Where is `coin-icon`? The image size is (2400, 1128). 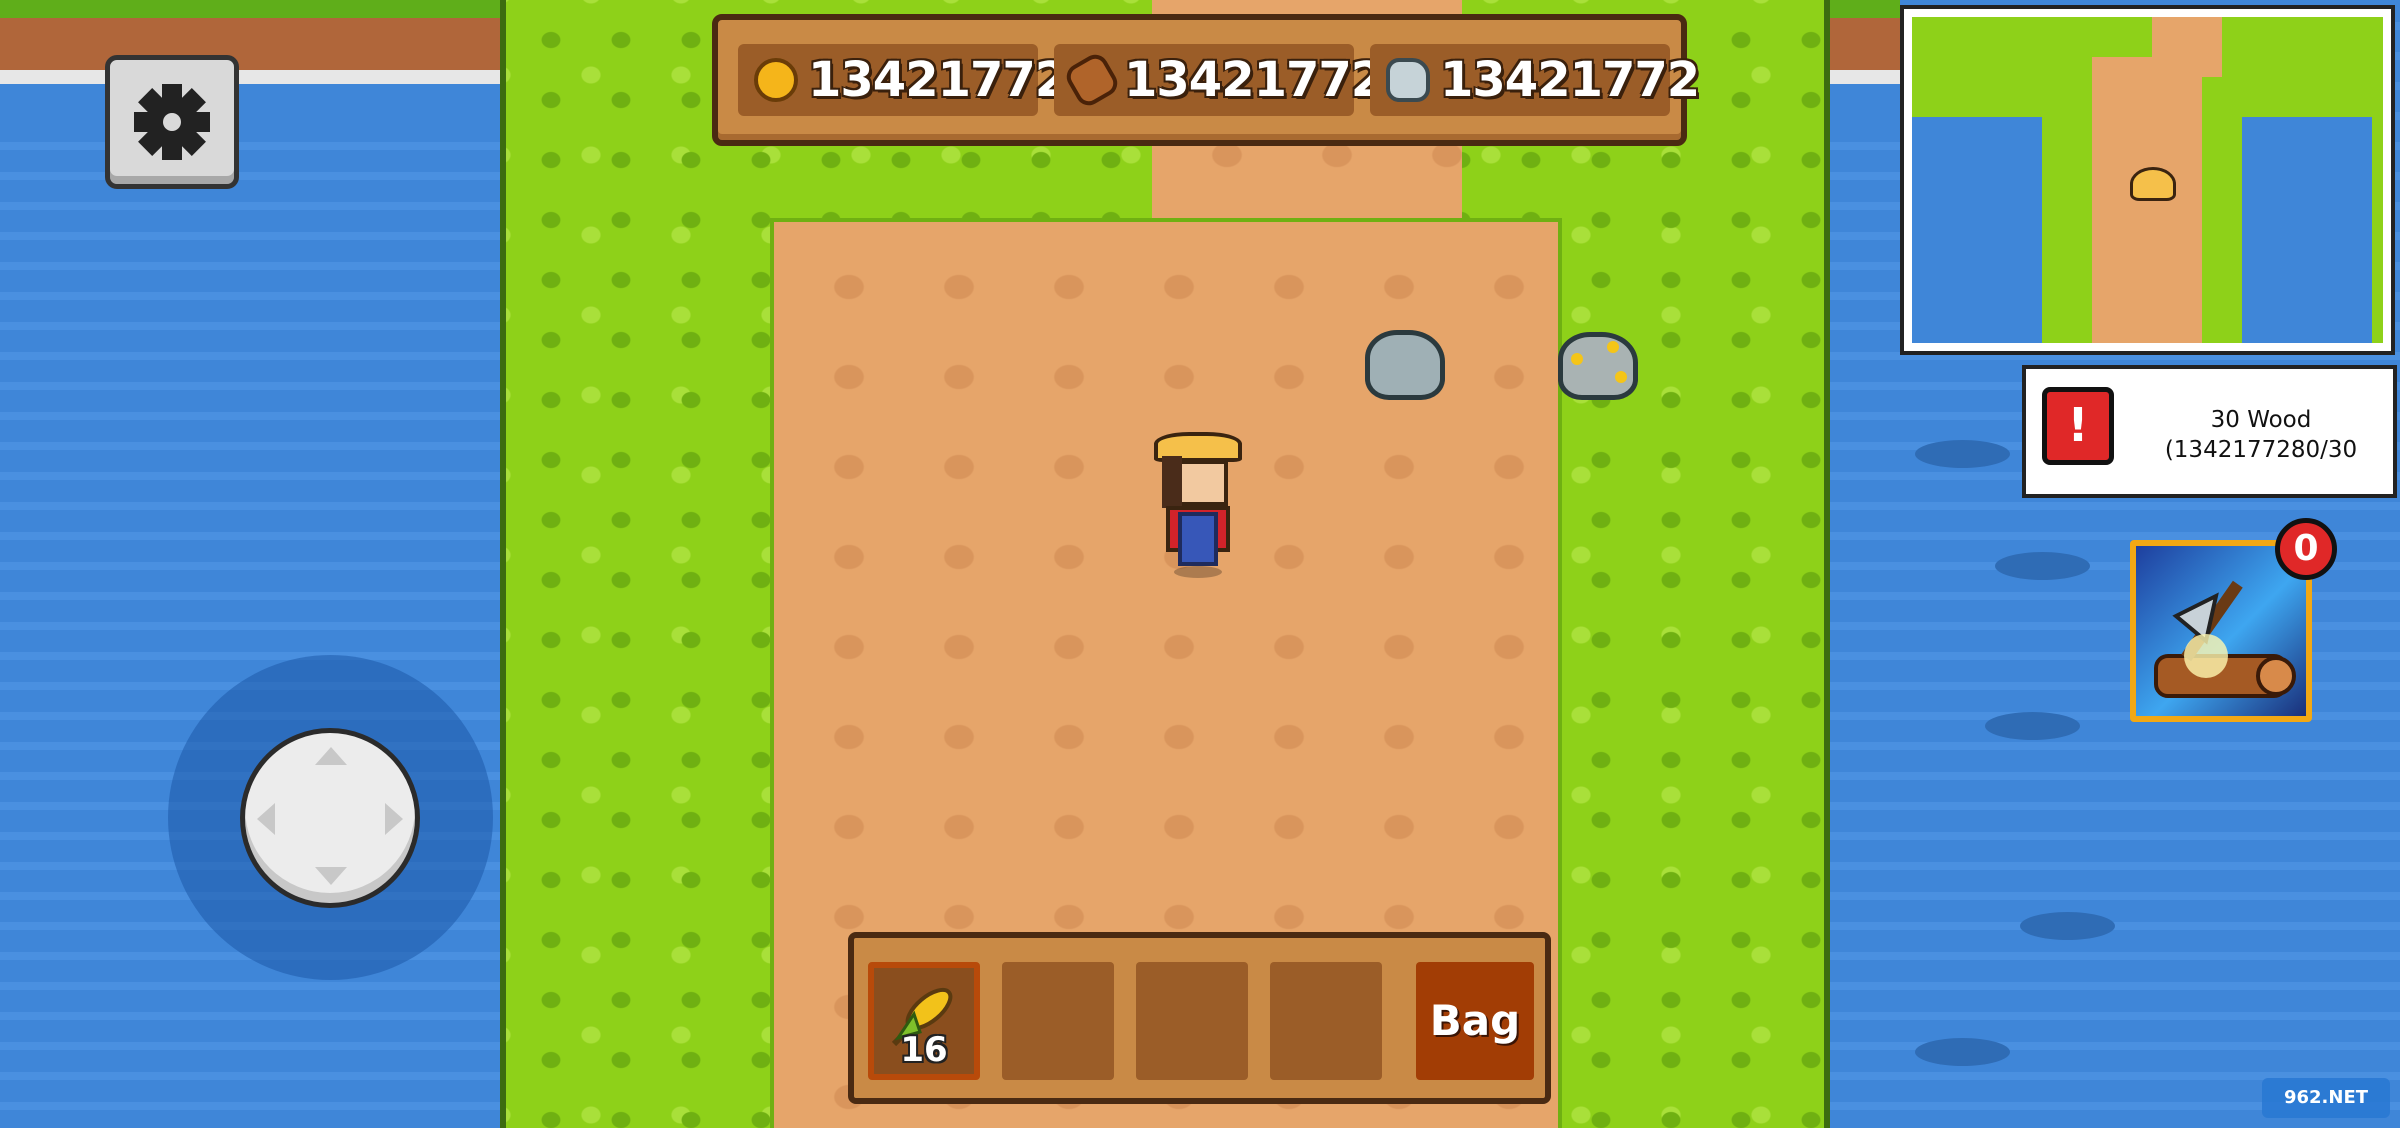
coin-icon is located at coordinates (776, 80).